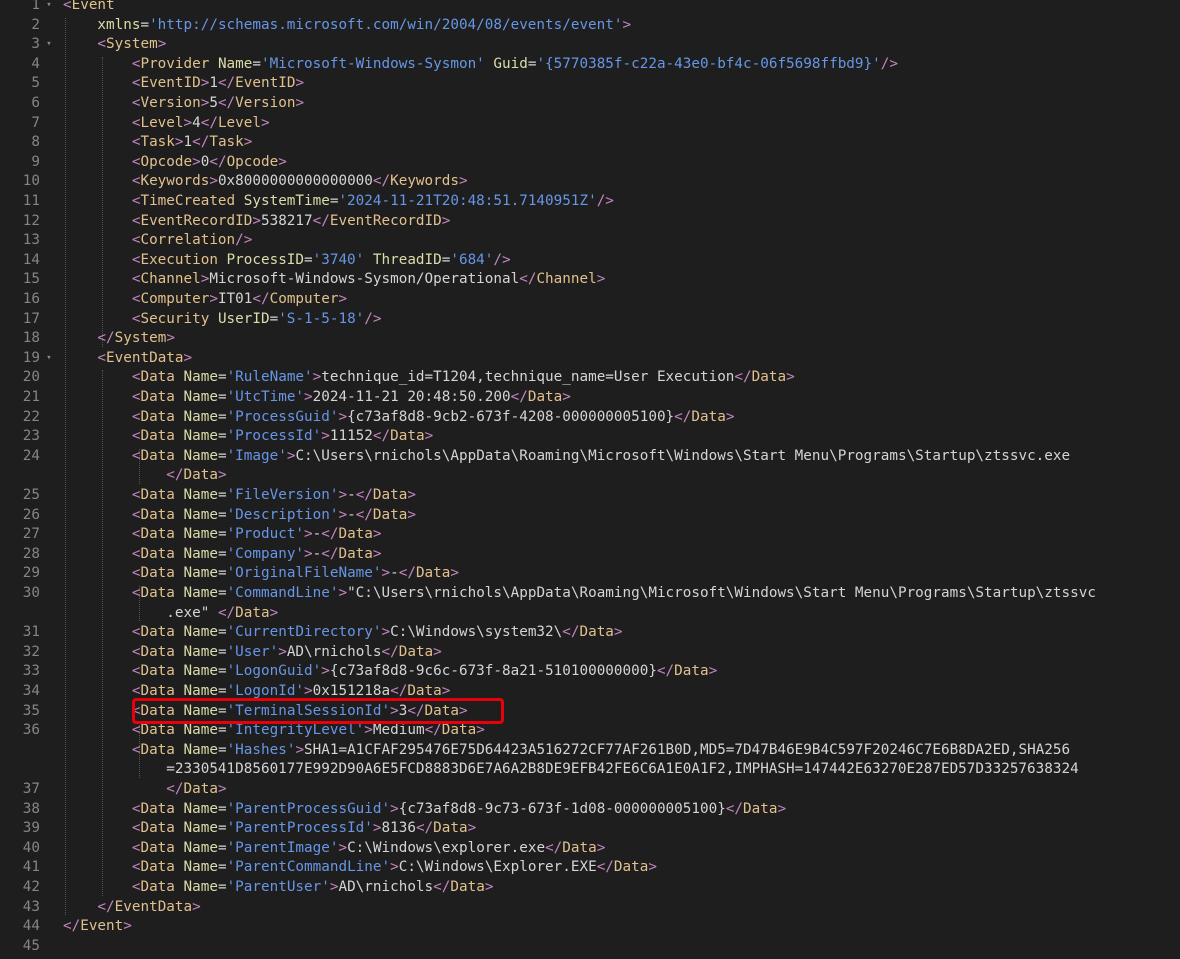 The height and width of the screenshot is (959, 1180). I want to click on token-tag: />, so click(502, 259).